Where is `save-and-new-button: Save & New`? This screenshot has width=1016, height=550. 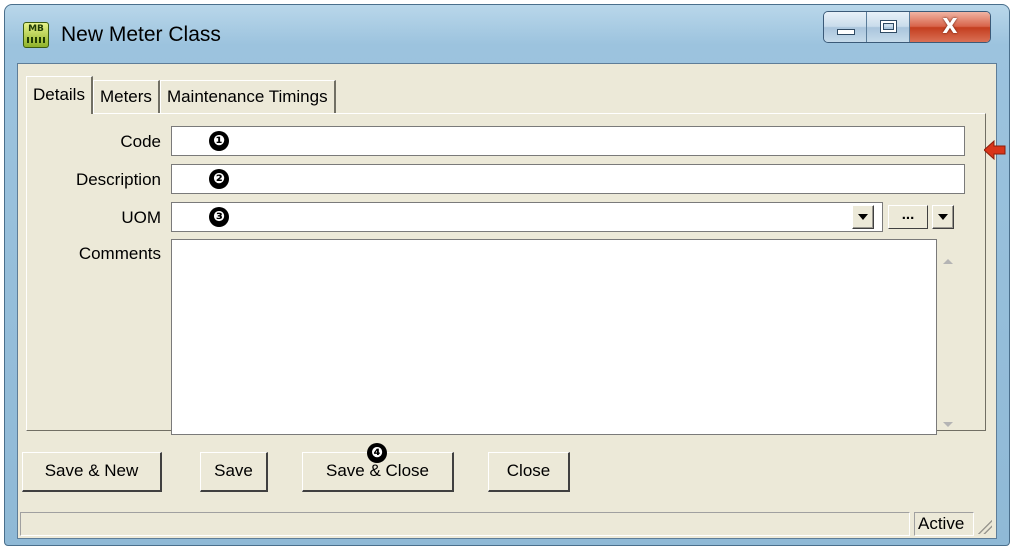
save-and-new-button: Save & New is located at coordinates (92, 472).